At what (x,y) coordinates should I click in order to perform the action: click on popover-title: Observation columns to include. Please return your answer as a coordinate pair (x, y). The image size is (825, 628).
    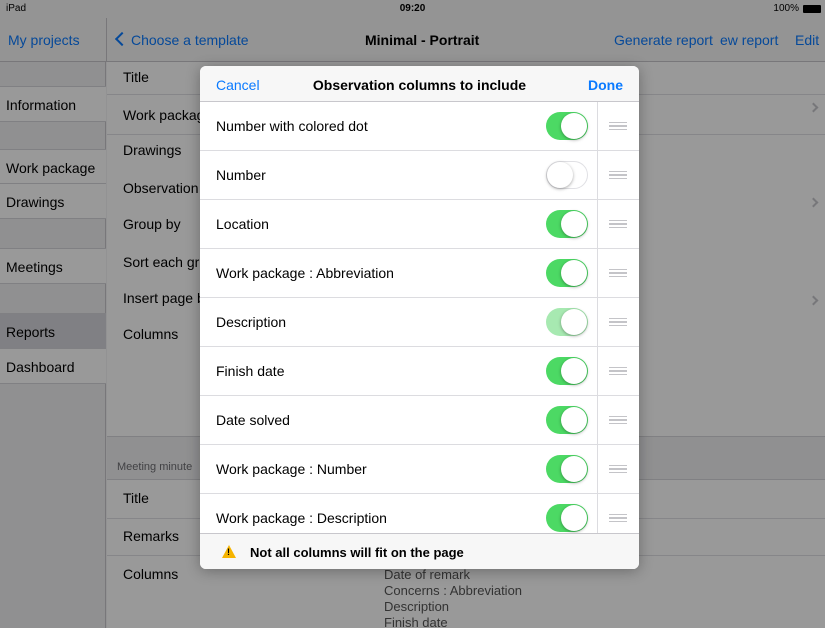
    Looking at the image, I should click on (419, 85).